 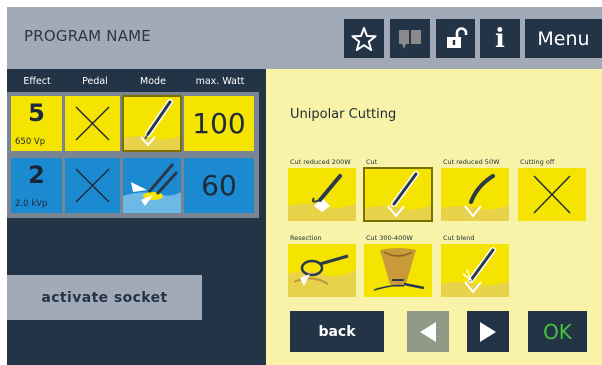 I want to click on column-headers: Effect Pedal Mode max. Watt, so click(x=132, y=84).